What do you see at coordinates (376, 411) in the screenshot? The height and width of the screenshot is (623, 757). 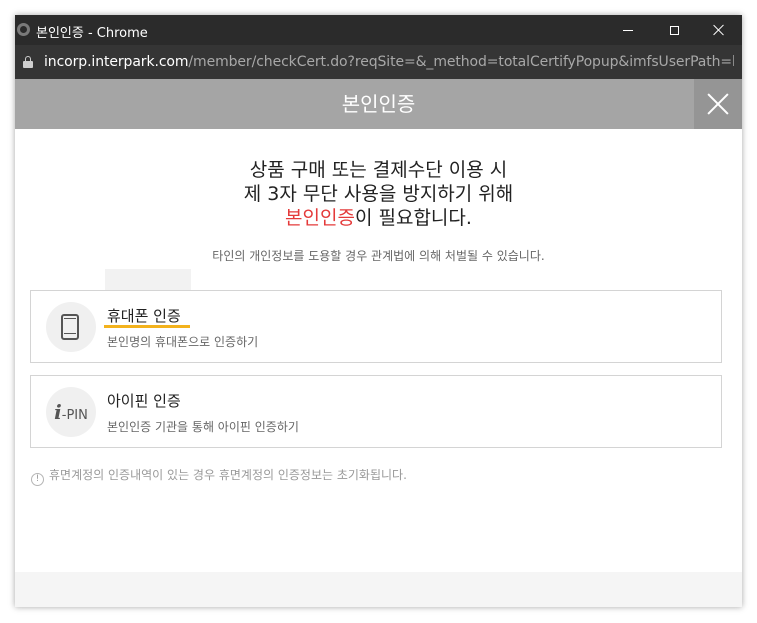 I see `ipin-auth-option: i-PIN 아이핀 인증 본인인증 기관을 통해 아이핀 인증하기` at bounding box center [376, 411].